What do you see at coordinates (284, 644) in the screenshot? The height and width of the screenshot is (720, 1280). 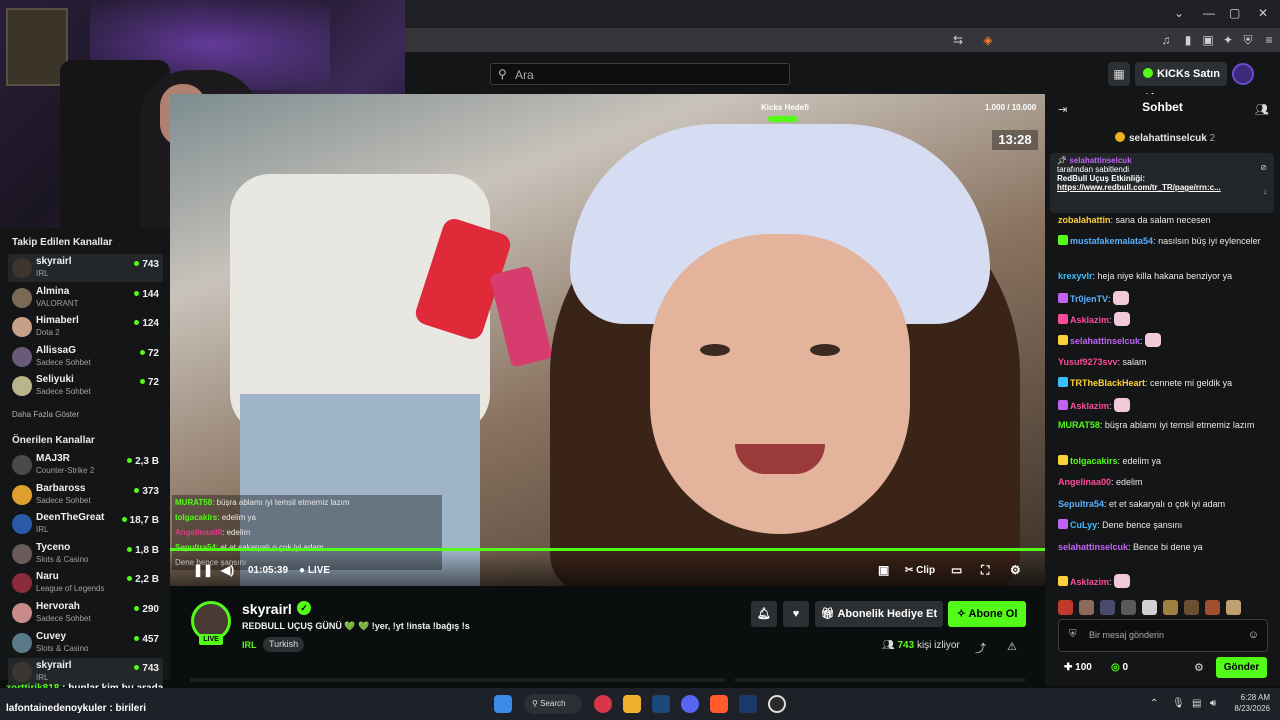 I see `language-tag: Turkish` at bounding box center [284, 644].